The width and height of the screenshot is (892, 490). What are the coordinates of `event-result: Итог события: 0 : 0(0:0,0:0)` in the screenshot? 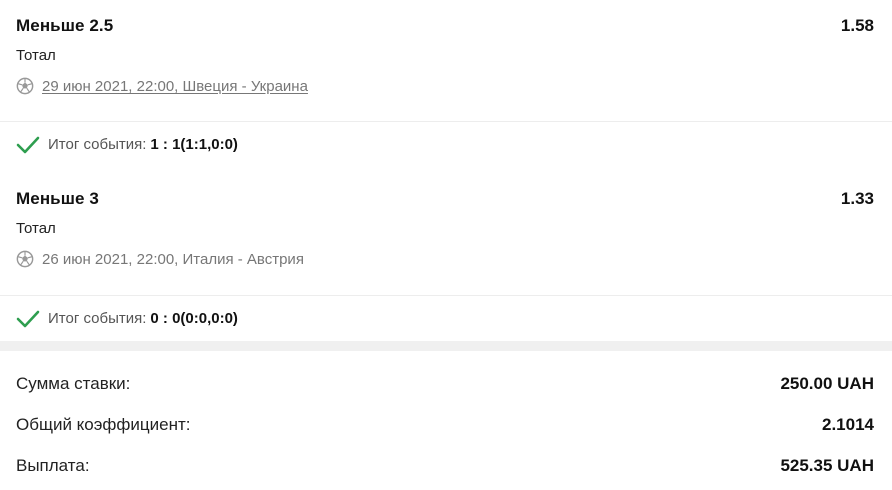 It's located at (446, 318).